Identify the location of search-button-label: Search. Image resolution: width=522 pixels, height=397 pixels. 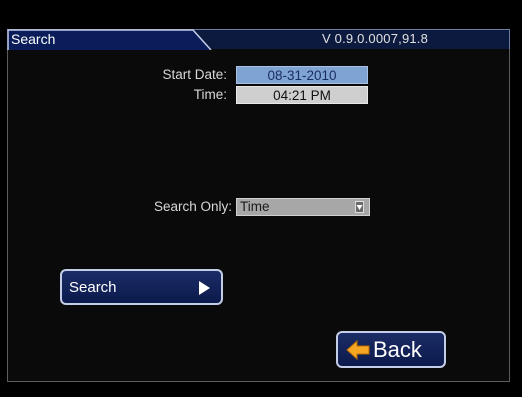
(93, 287).